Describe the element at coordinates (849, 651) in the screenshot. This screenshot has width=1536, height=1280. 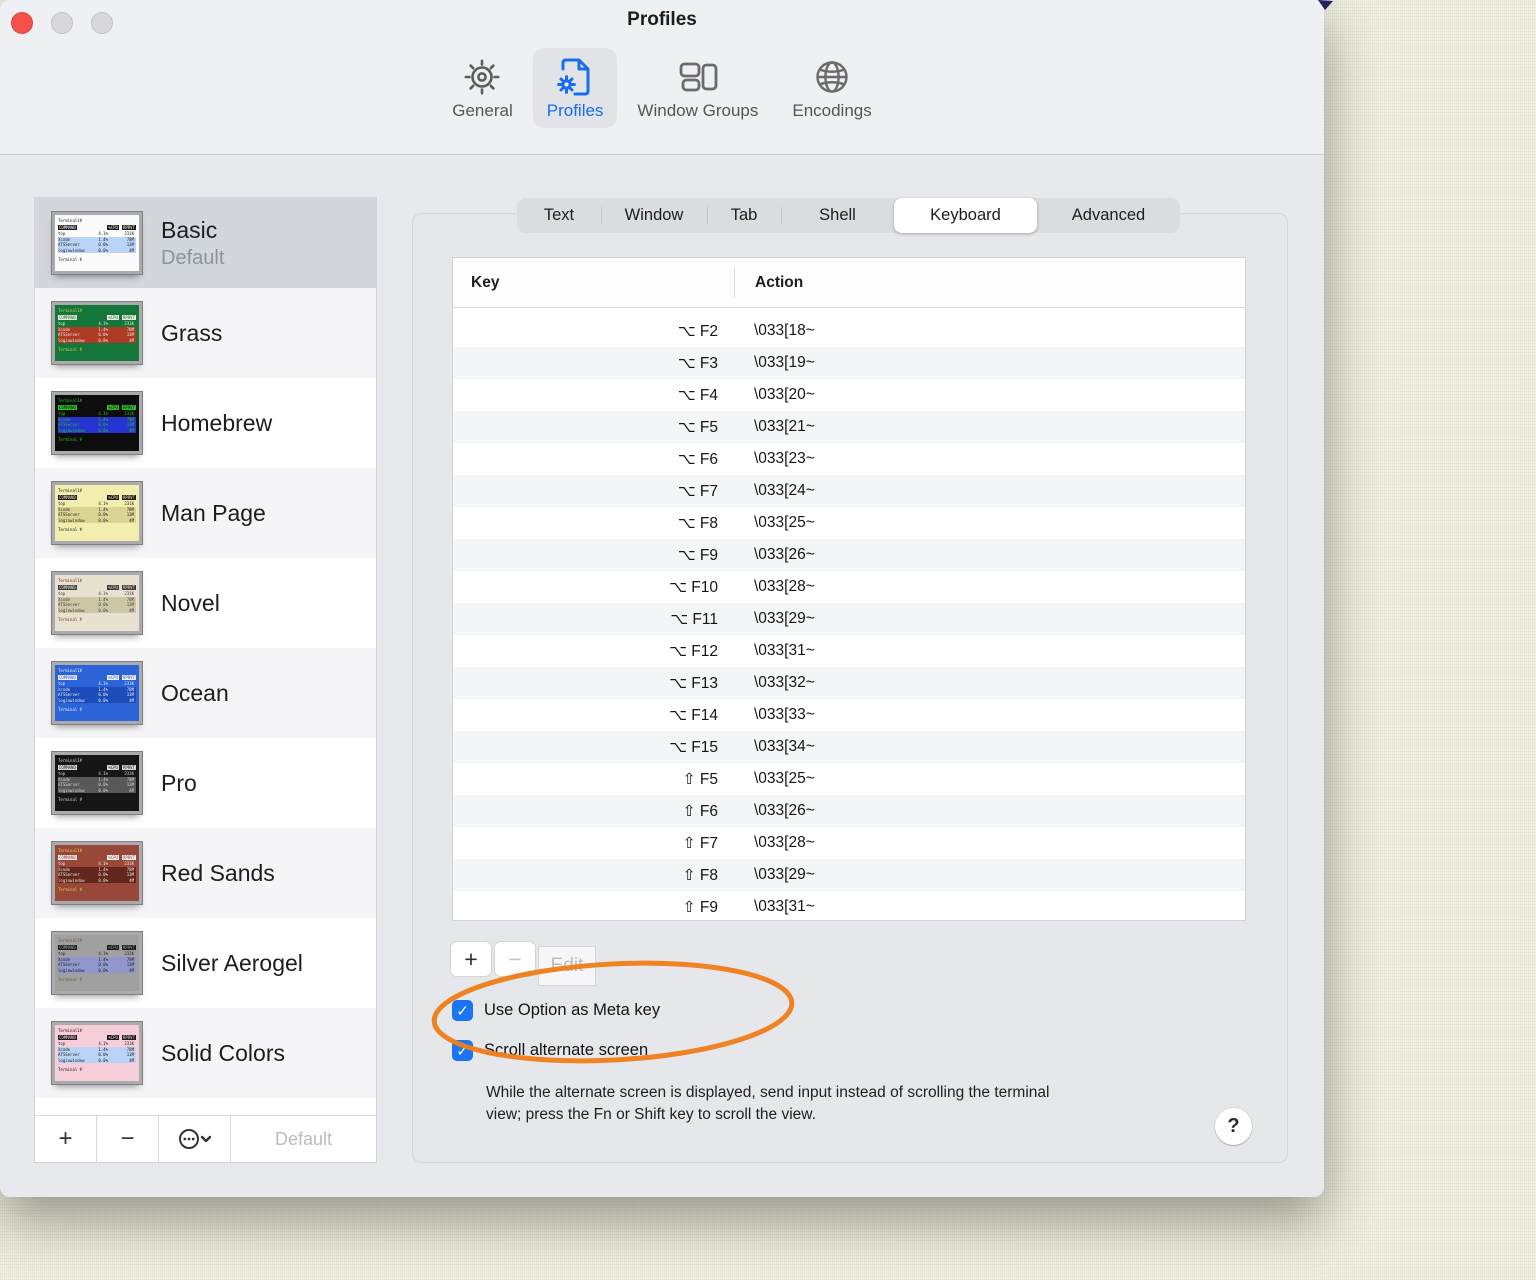
I see `key-table-row: ⌥ F12 \033[31~` at that location.